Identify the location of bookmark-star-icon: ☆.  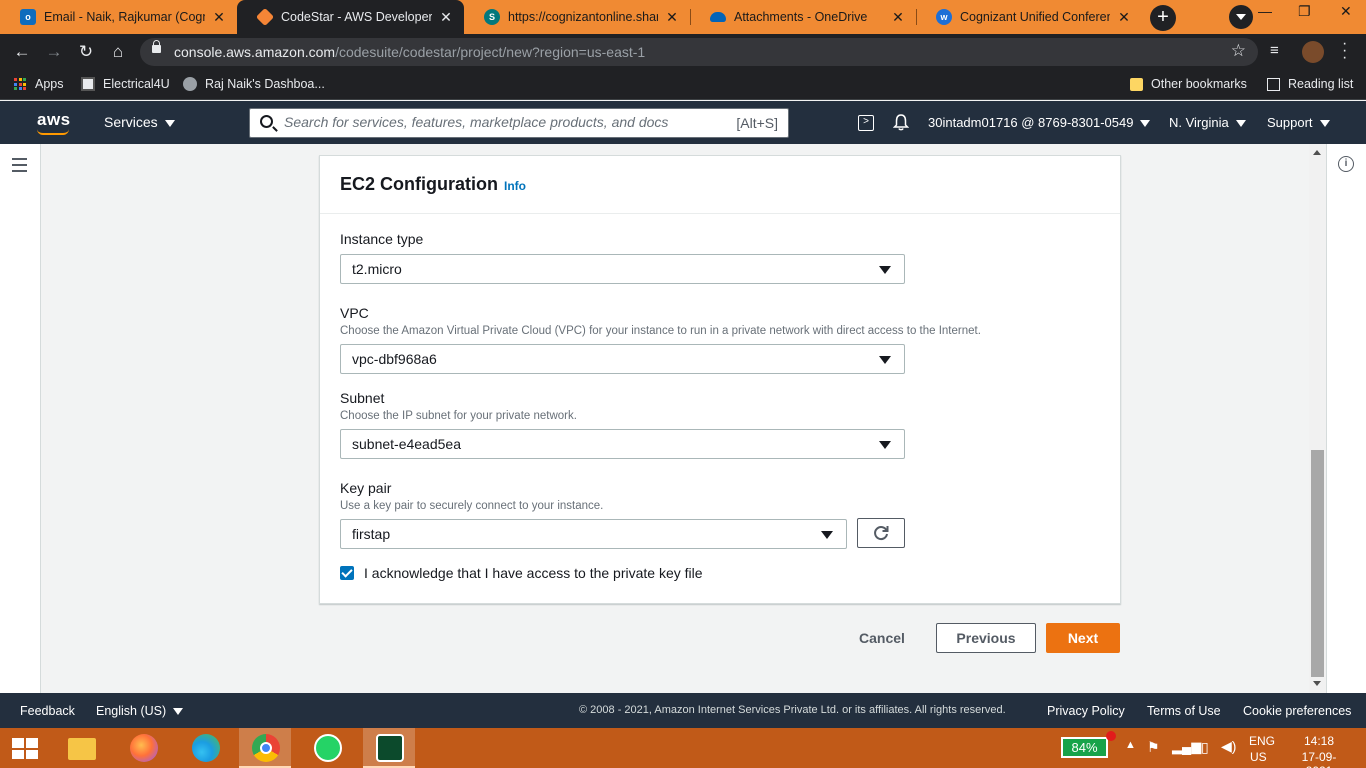
(1238, 51).